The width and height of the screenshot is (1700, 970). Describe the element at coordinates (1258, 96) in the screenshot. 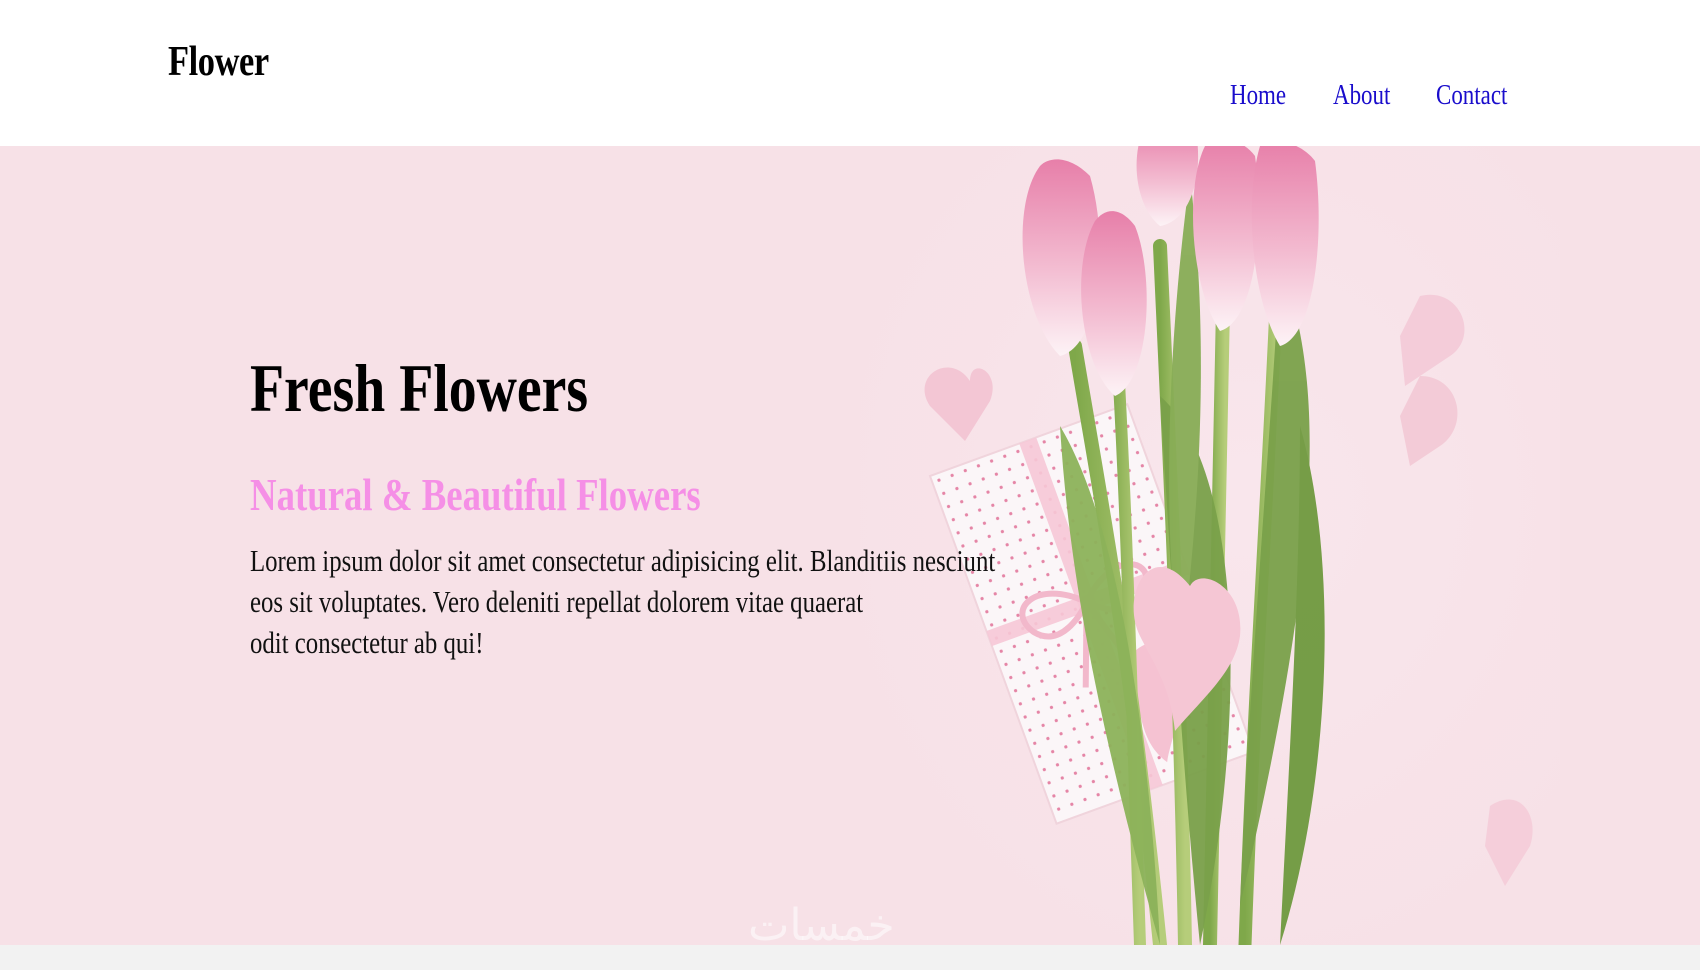

I see `nav-link-home: Home` at that location.